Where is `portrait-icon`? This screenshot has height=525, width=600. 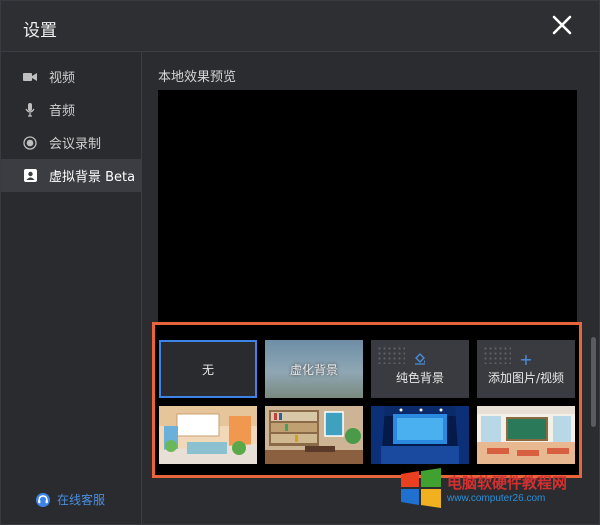
portrait-icon is located at coordinates (30, 176).